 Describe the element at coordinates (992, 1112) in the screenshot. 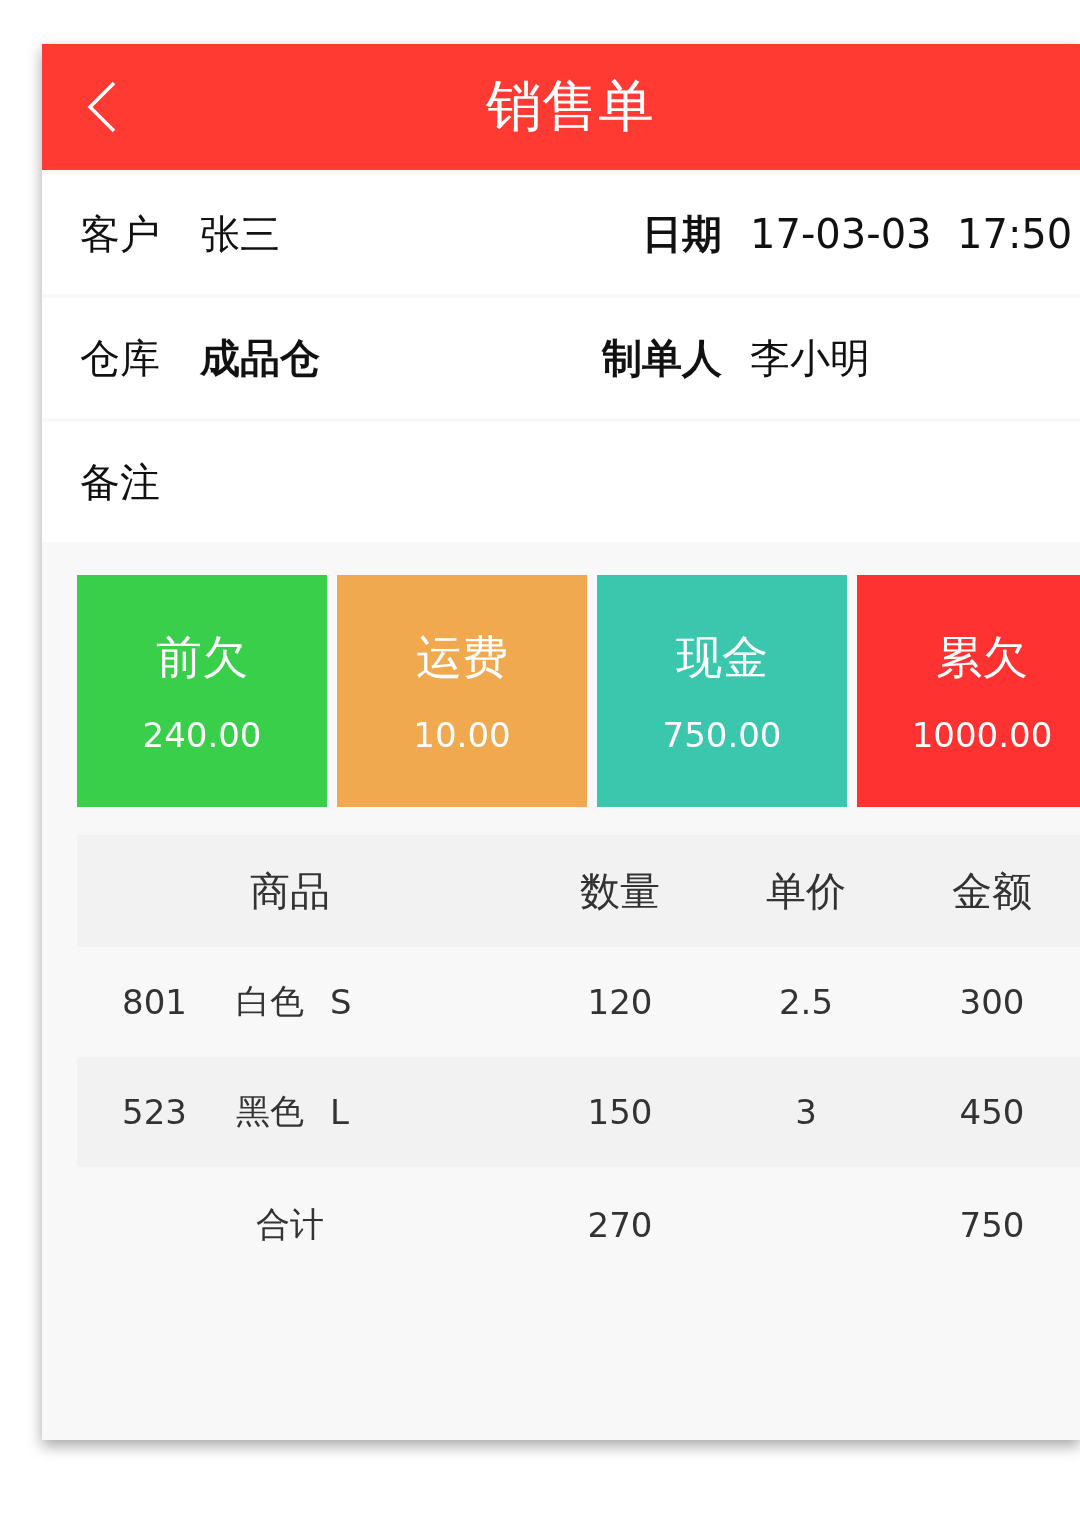

I see `table-cell-text: 450` at that location.